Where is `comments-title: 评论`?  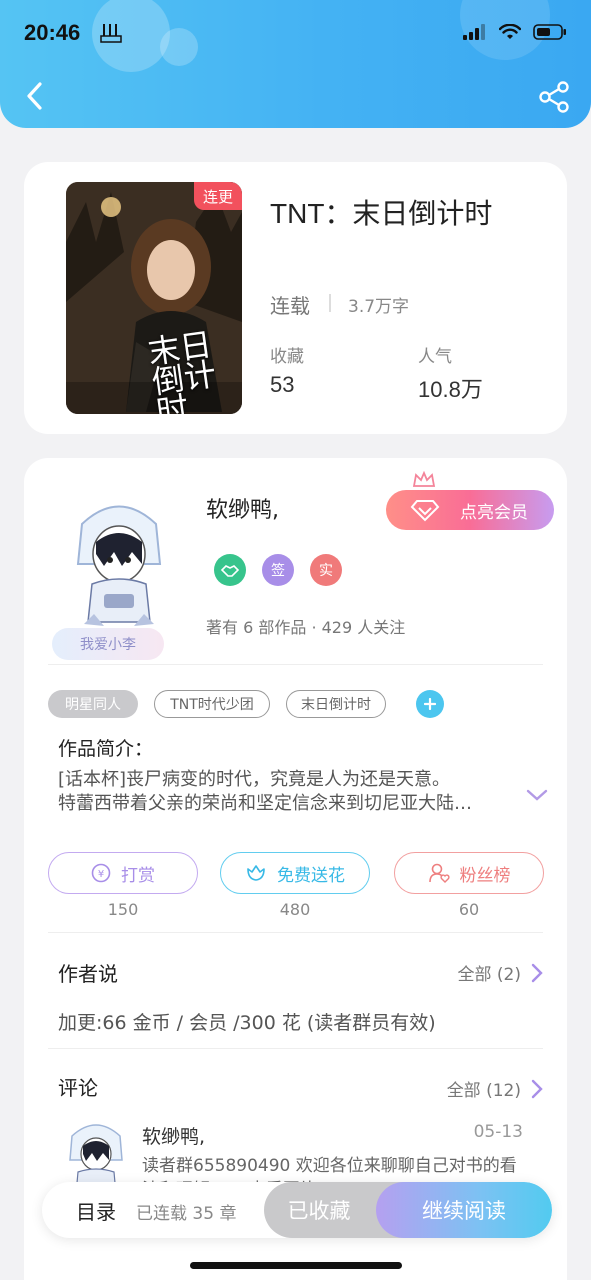
comments-title: 评论 is located at coordinates (78, 1088).